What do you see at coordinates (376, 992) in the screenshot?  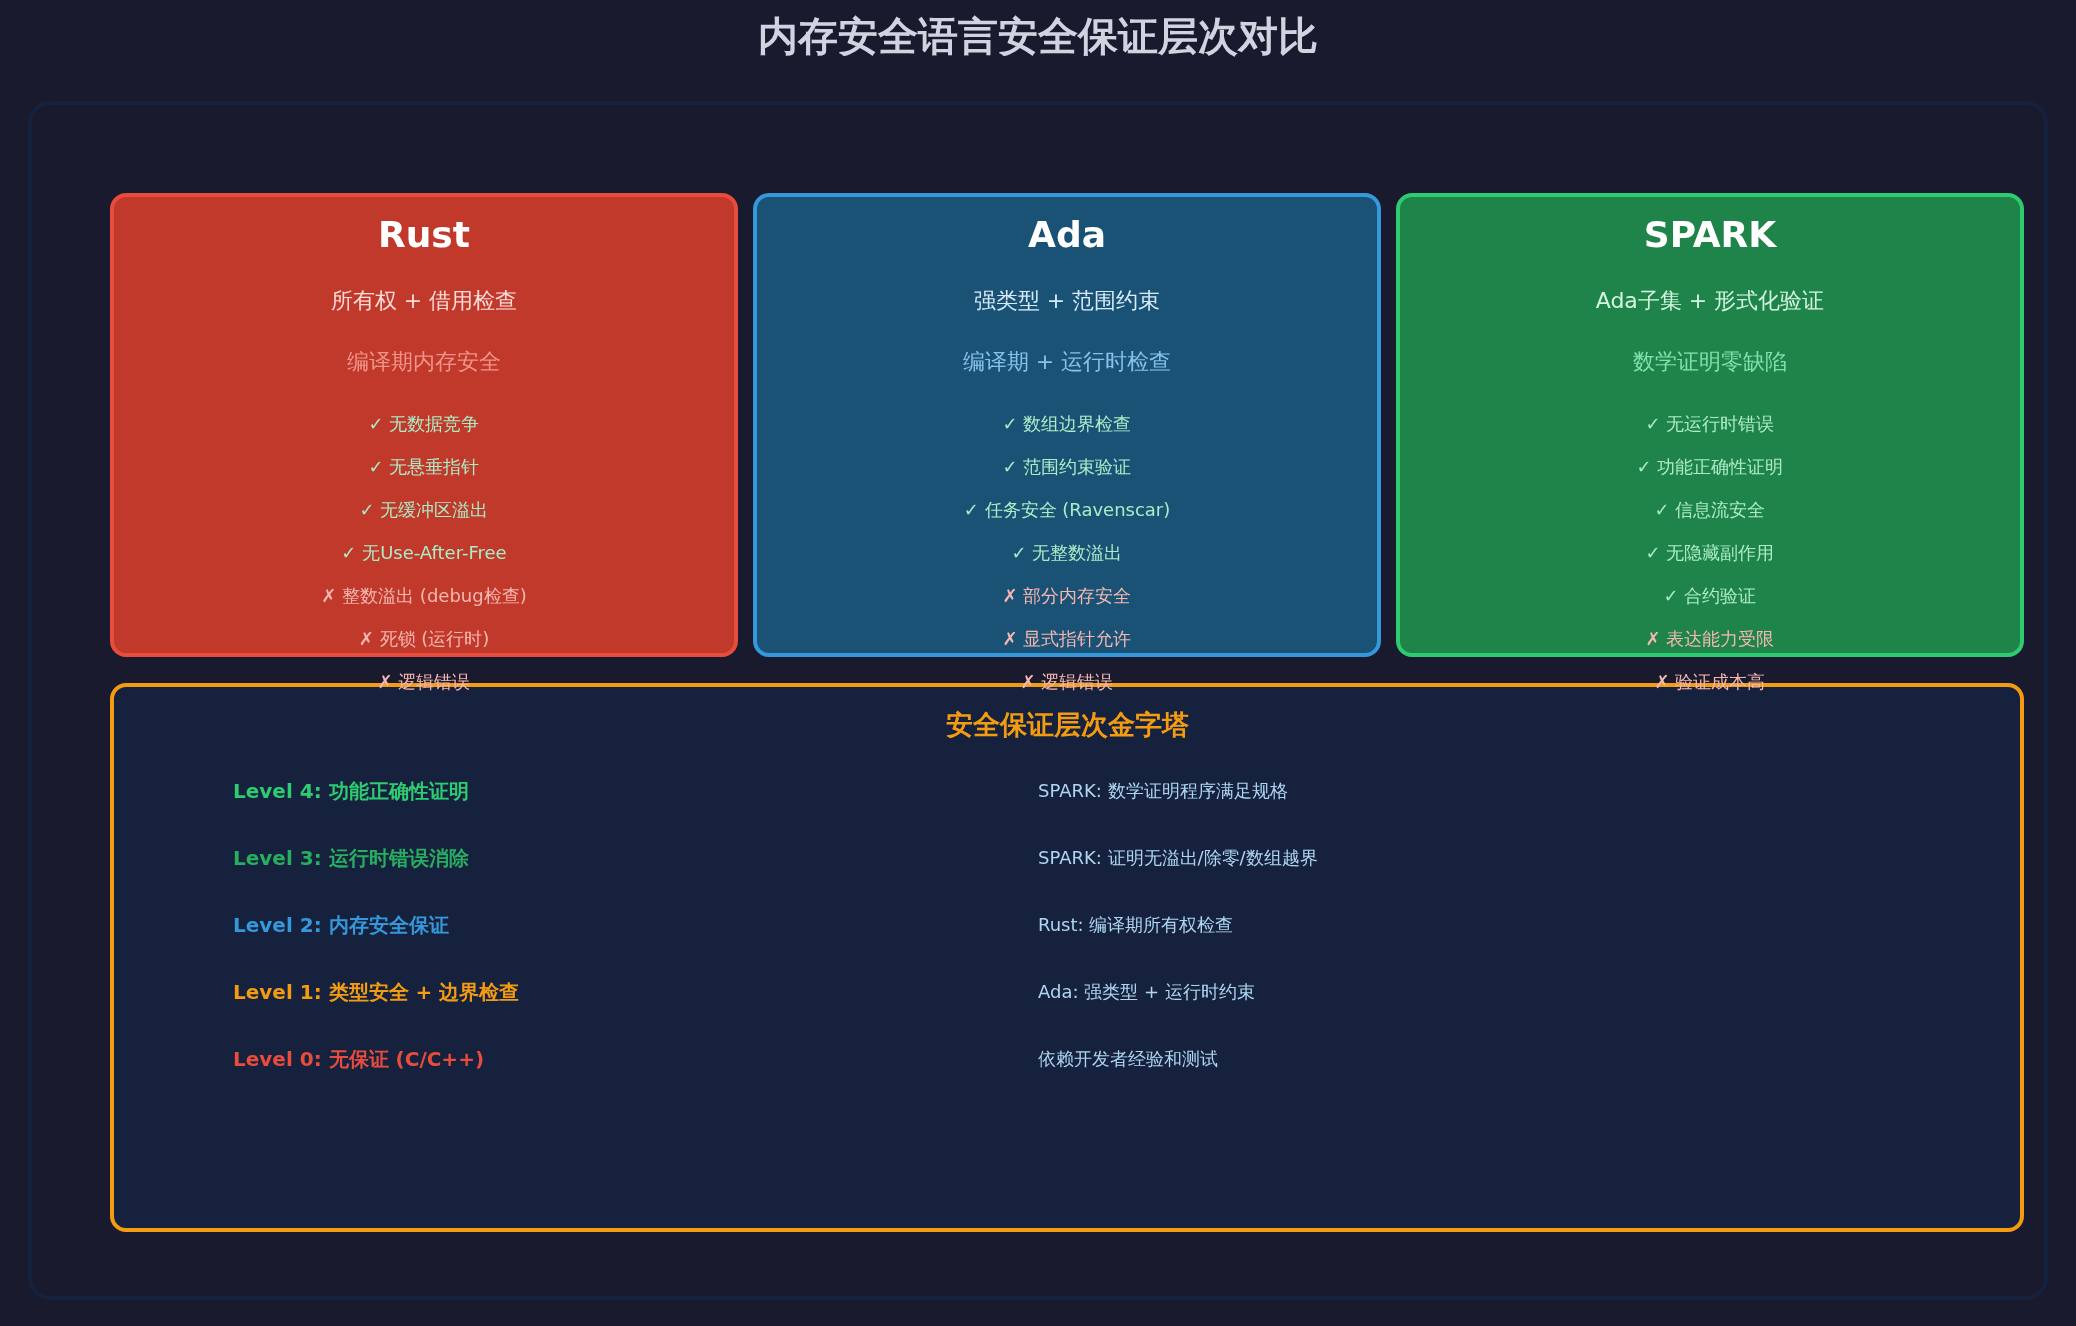 I see `level-label: Level 1: 类型安全 + 边界检查` at bounding box center [376, 992].